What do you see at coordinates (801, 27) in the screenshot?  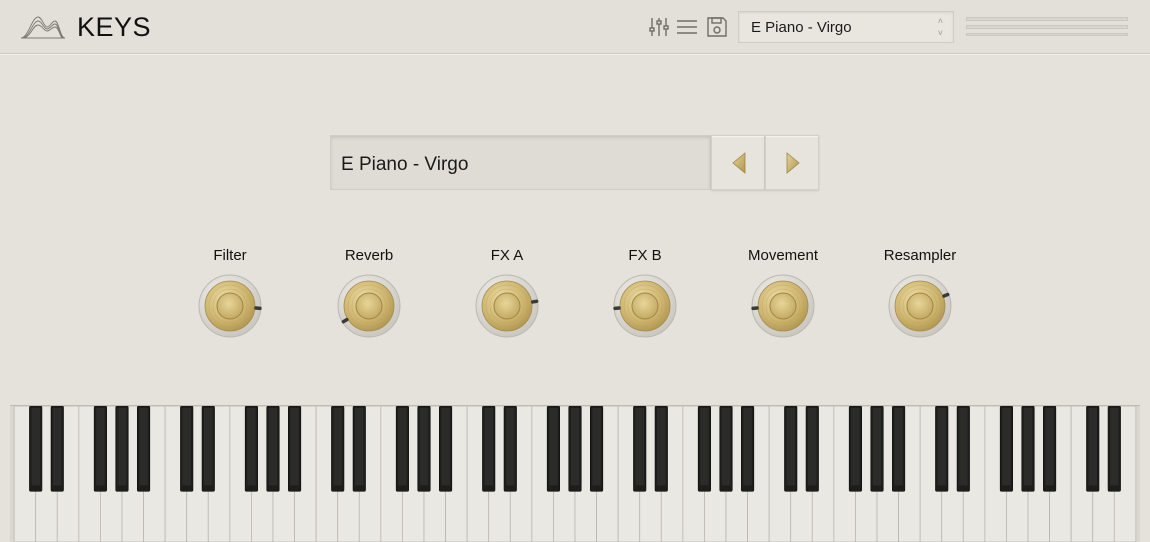 I see `preset-dropdown-value: E Piano - Virgo` at bounding box center [801, 27].